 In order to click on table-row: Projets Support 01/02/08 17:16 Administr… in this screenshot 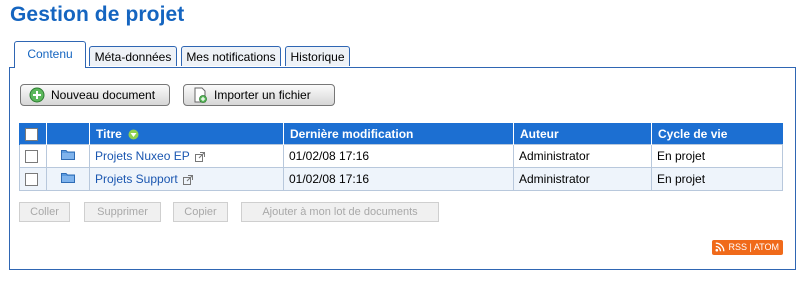, I will do `click(401, 179)`.